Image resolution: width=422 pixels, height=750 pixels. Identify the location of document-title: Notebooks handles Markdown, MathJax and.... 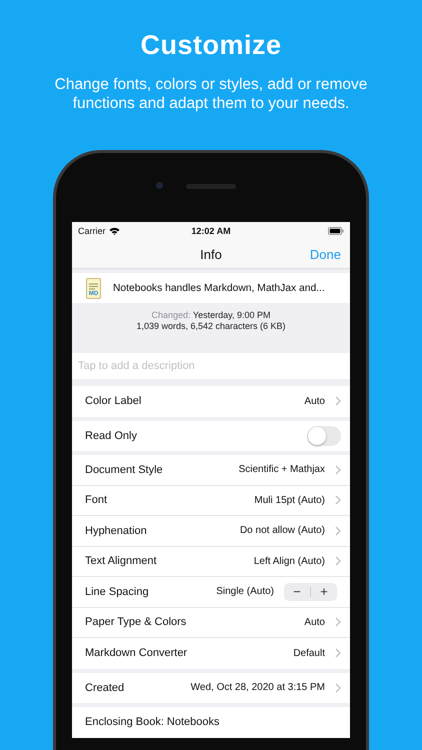
(219, 288).